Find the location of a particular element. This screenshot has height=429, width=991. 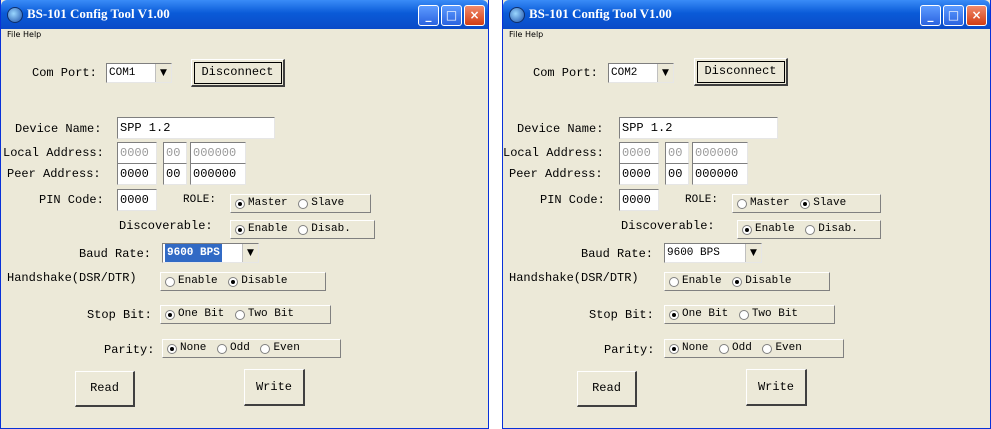

com-port-value: COM1 is located at coordinates (122, 73).